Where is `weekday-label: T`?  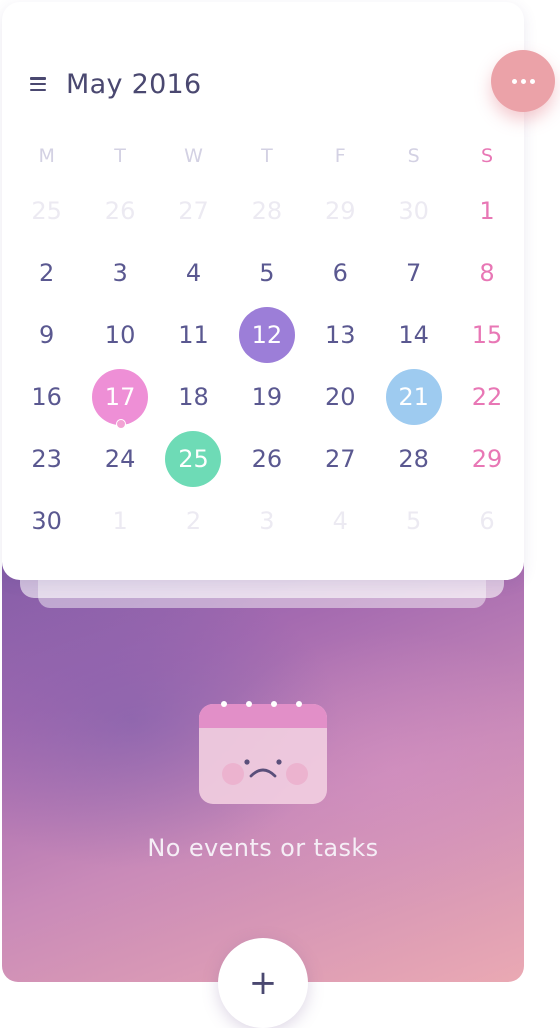
weekday-label: T is located at coordinates (267, 156).